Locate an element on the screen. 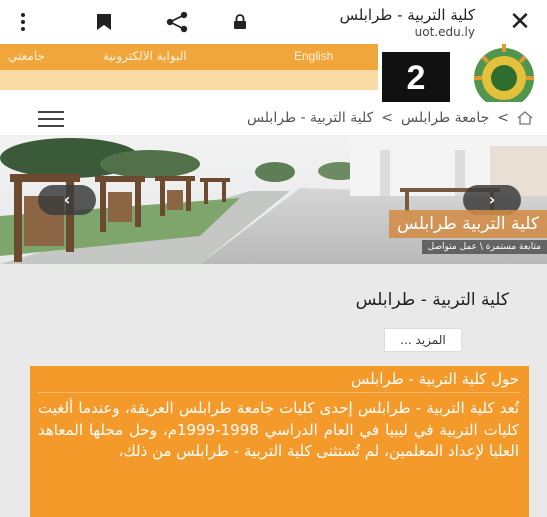 This screenshot has height=517, width=547. share-icon is located at coordinates (177, 22).